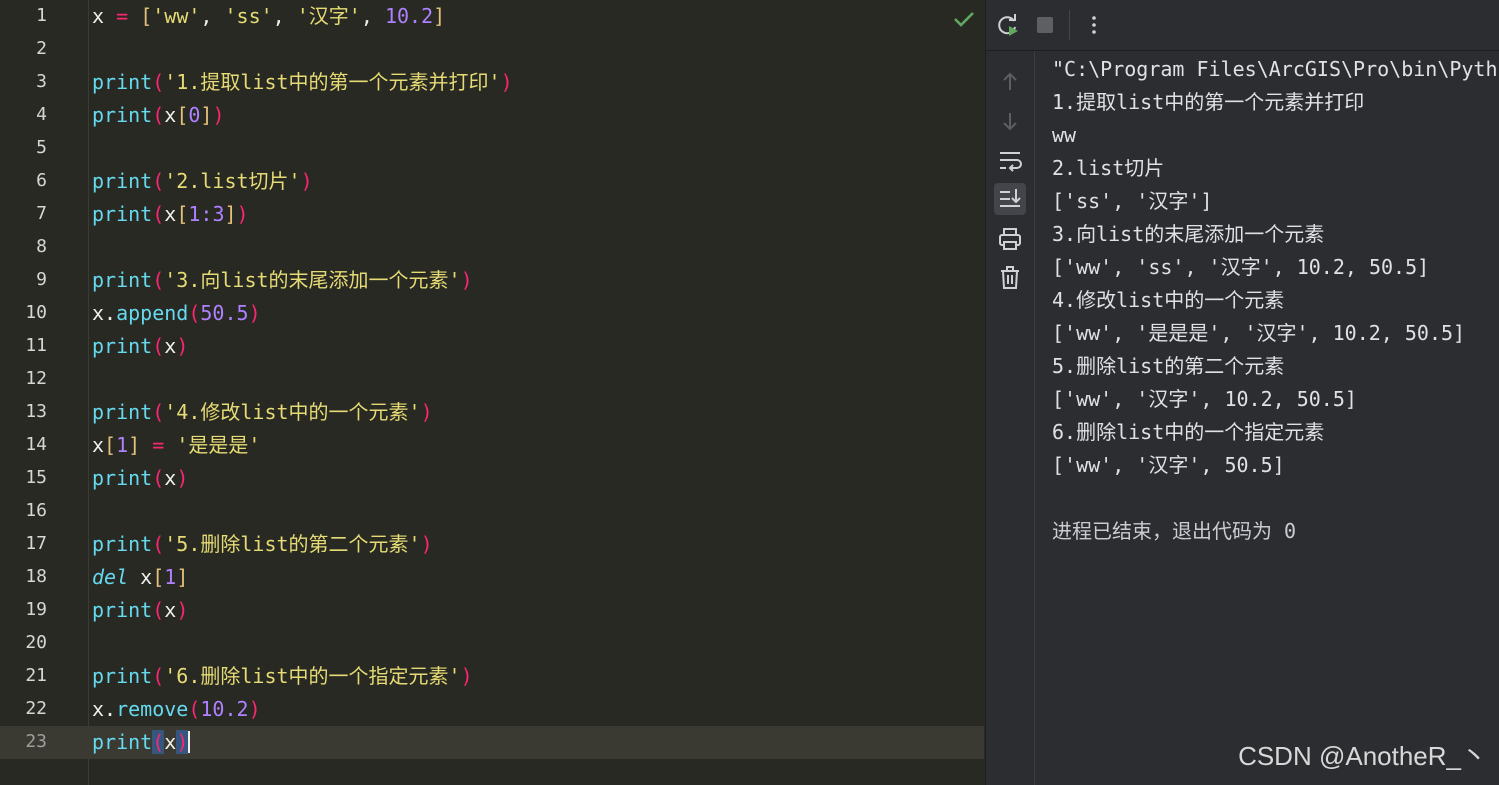 The image size is (1499, 785). What do you see at coordinates (206, 214) in the screenshot?
I see `code-number: 1:3` at bounding box center [206, 214].